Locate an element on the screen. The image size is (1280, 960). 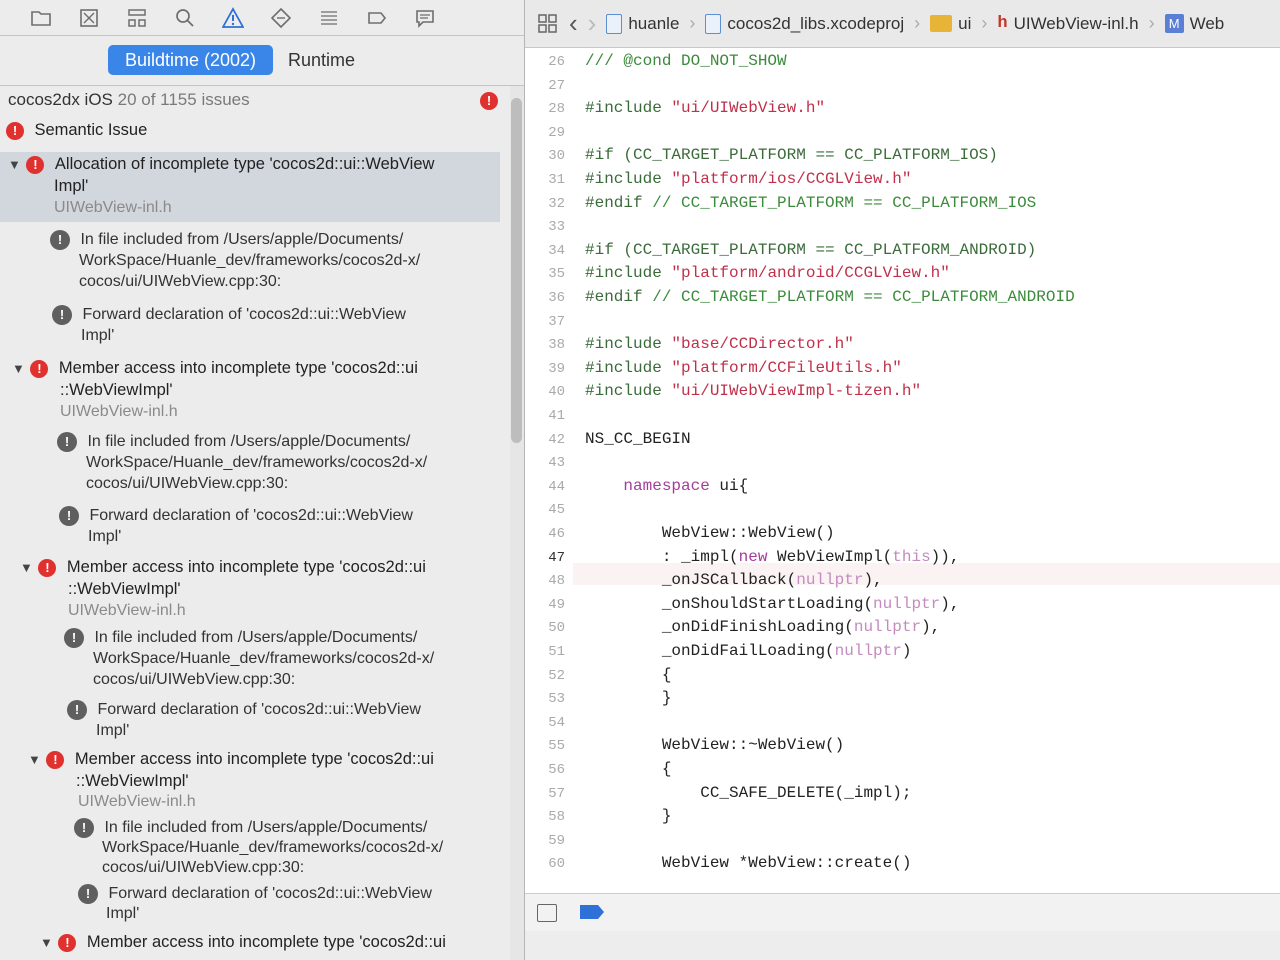
debug-icon is located at coordinates (329, 18).